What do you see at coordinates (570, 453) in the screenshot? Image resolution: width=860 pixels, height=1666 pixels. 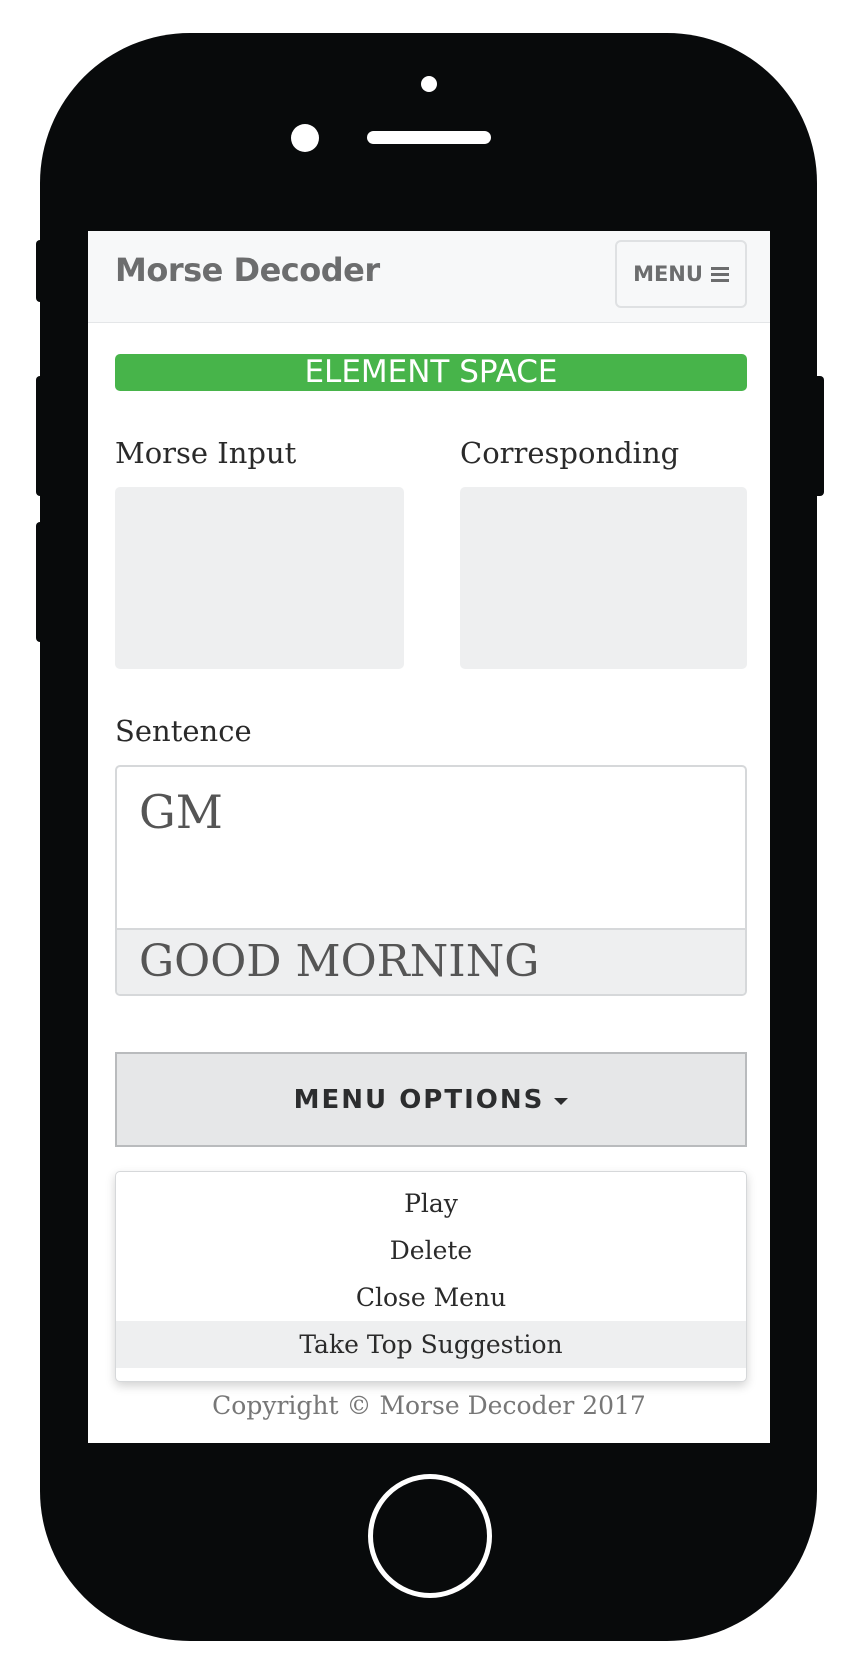 I see `corresponding-label: Corresponding` at bounding box center [570, 453].